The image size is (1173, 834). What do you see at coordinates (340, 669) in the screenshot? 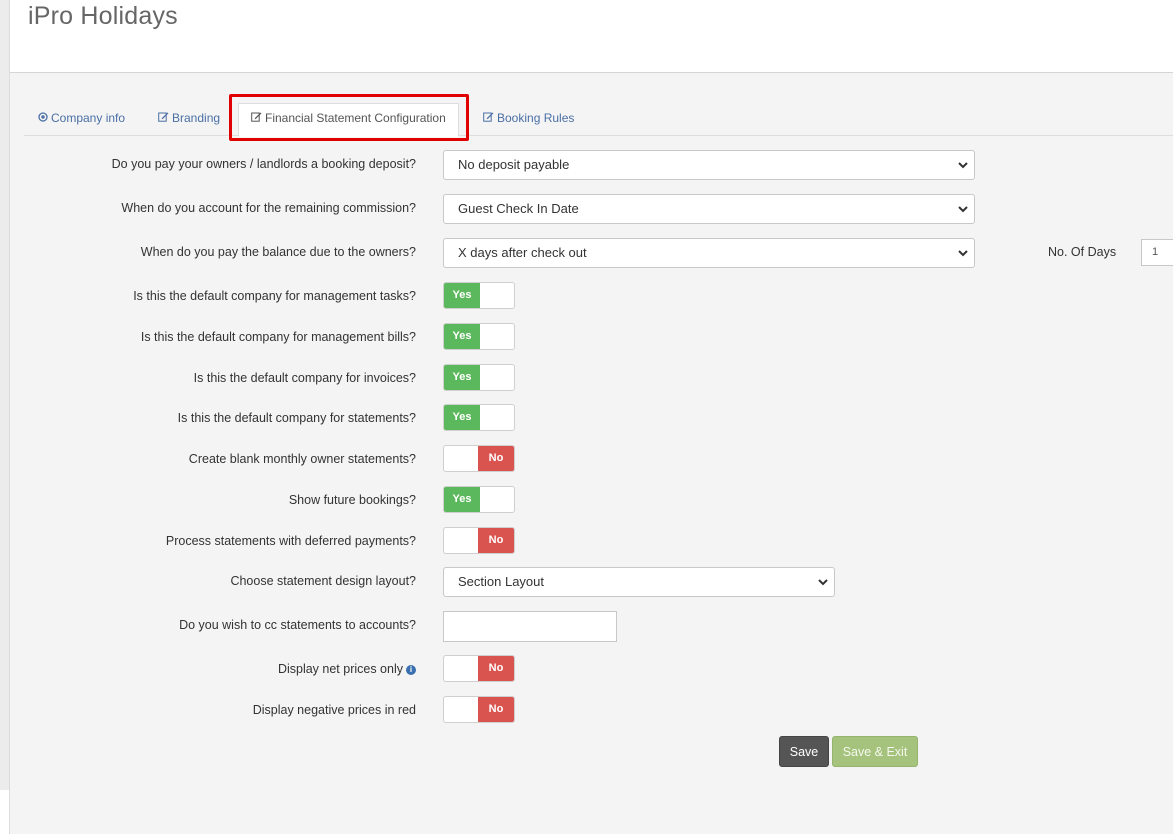
I see `net-prices-label-text: Display net prices only` at bounding box center [340, 669].